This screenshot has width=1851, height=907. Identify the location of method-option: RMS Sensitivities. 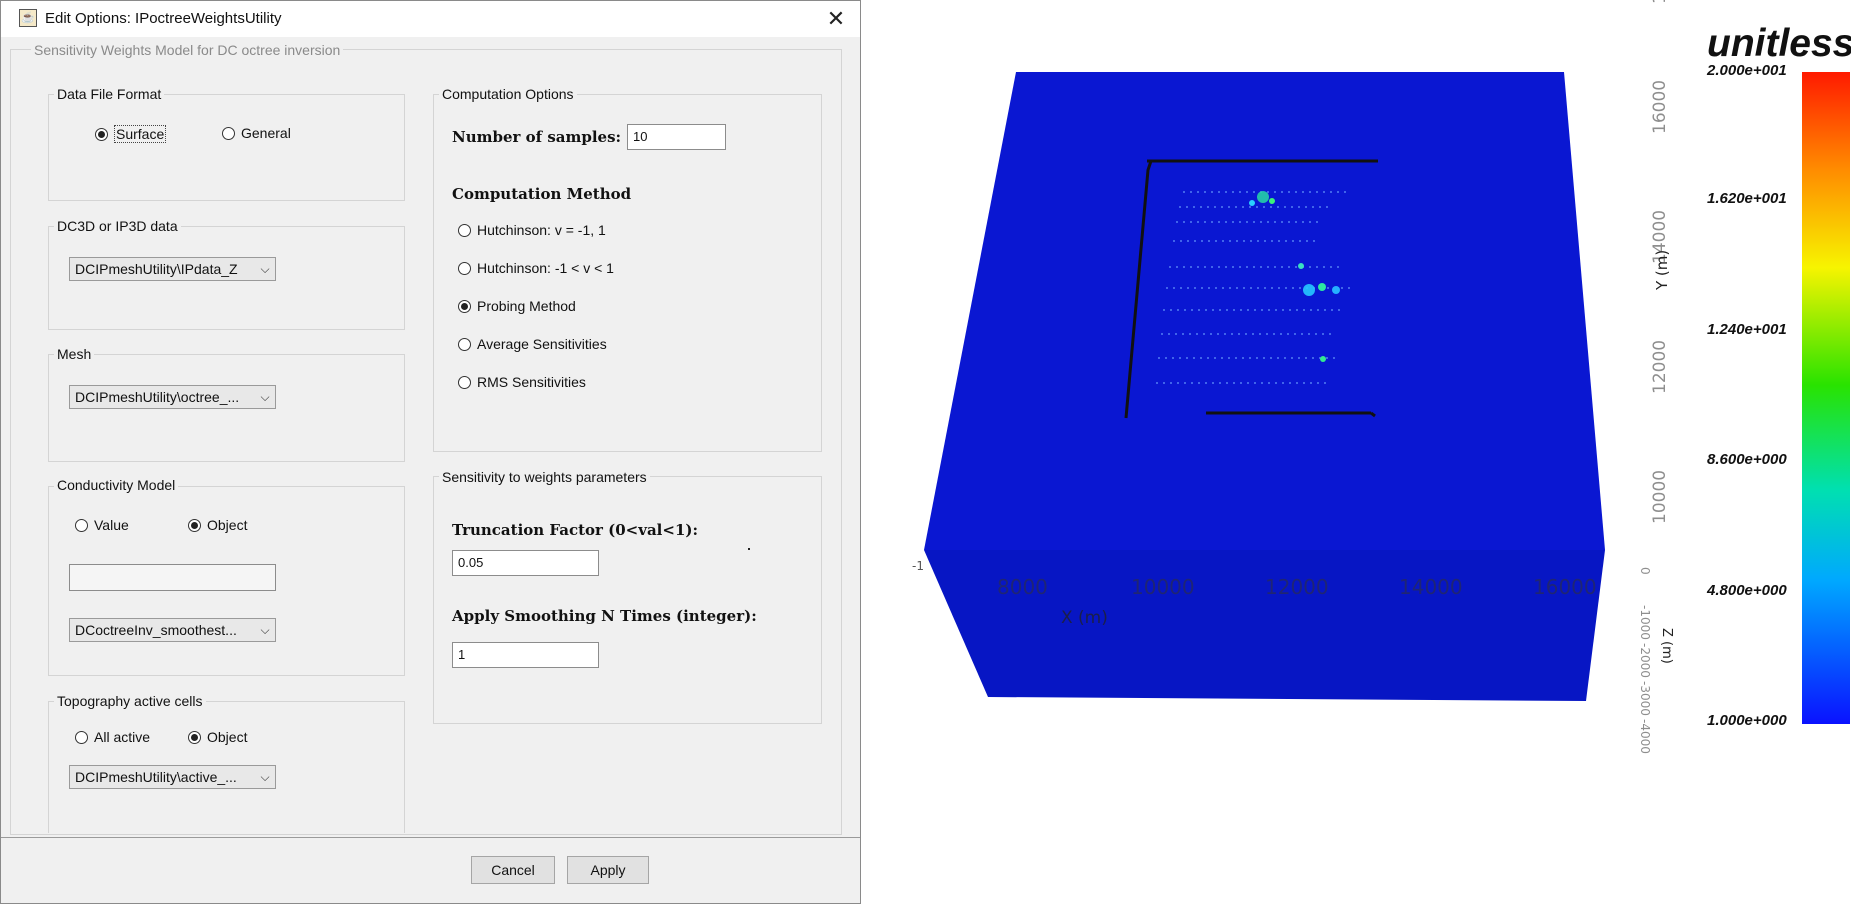
(522, 382).